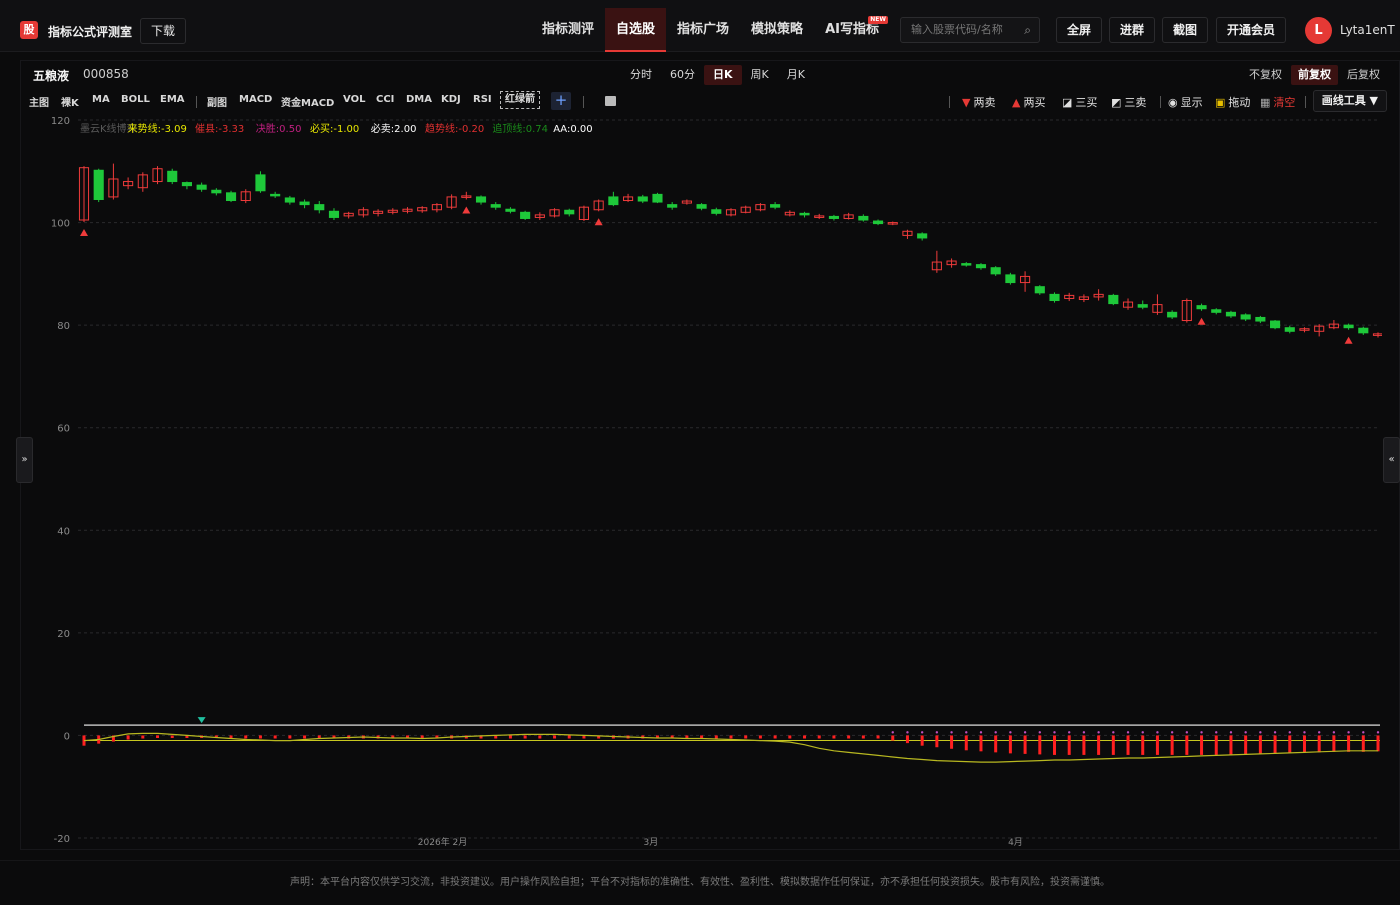  I want to click on indicator-ma: MA, so click(101, 99).